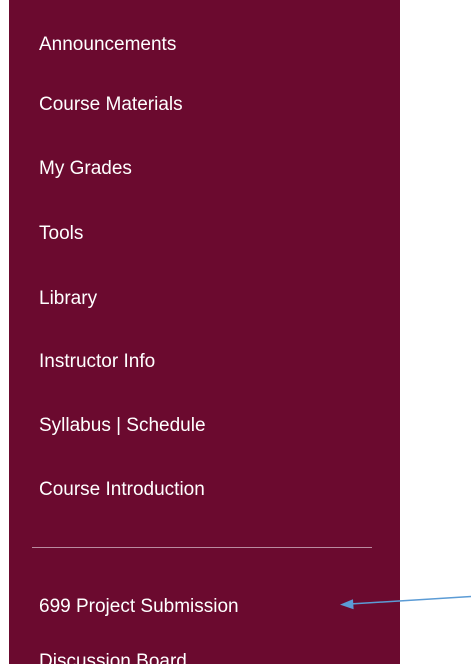  I want to click on sidebar-item-tools: Tools, so click(61, 234).